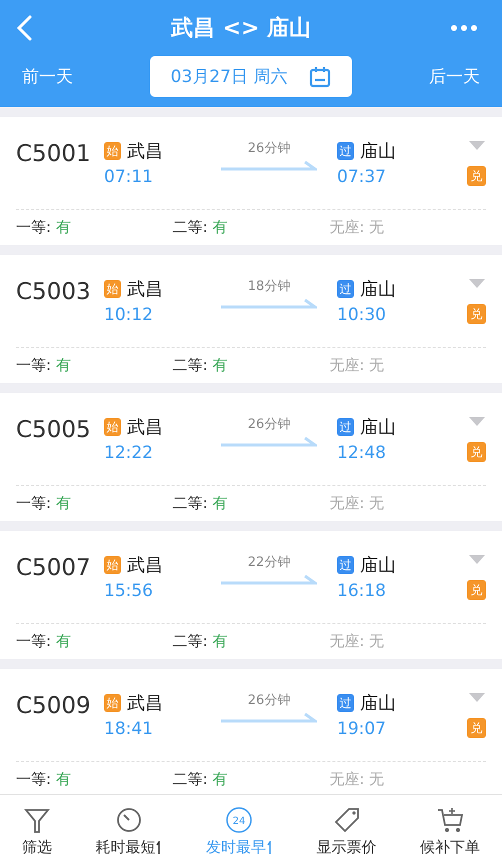 This screenshot has width=502, height=868. What do you see at coordinates (36, 820) in the screenshot?
I see `filter-icon` at bounding box center [36, 820].